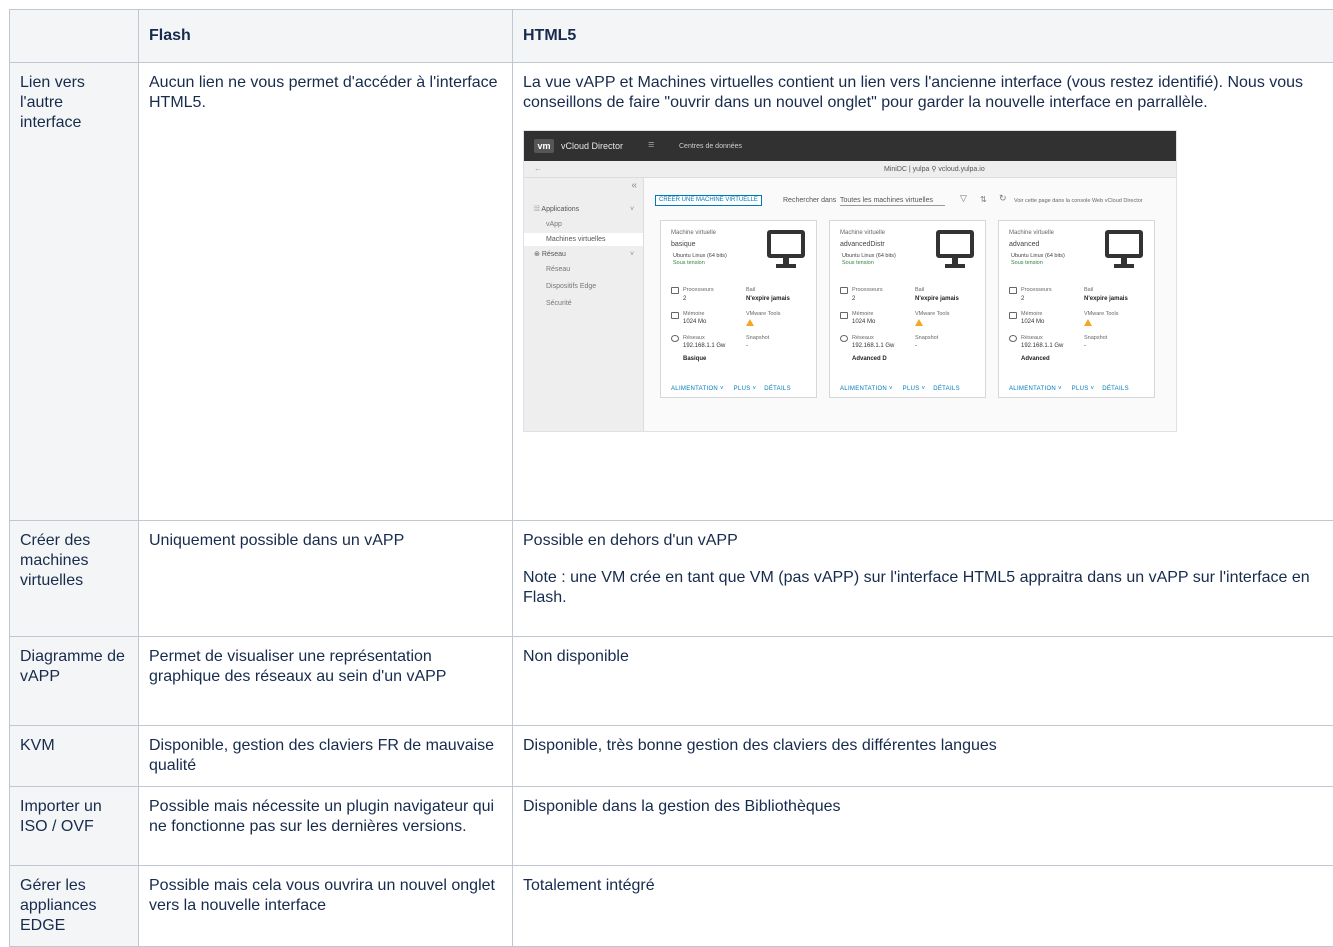  Describe the element at coordinates (923, 36) in the screenshot. I see `header-html5: HTML5` at that location.